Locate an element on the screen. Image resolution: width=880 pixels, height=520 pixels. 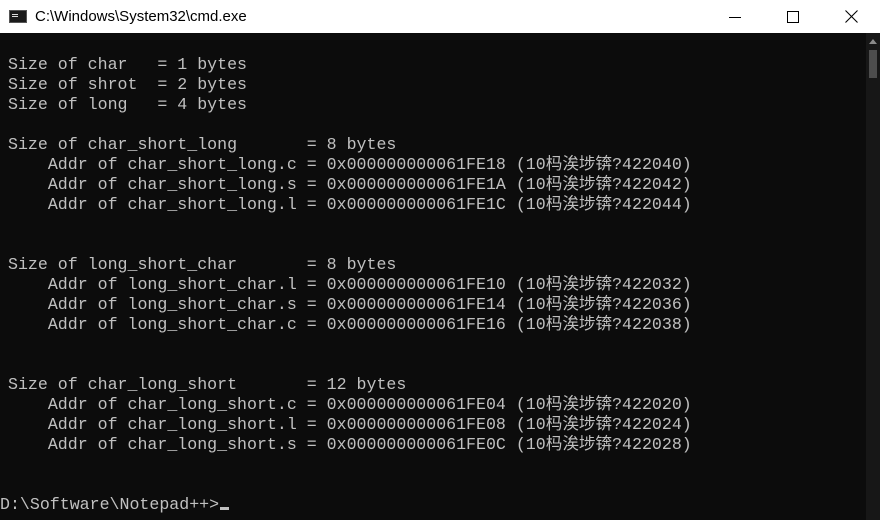
scroll-up-arrow-icon is located at coordinates (873, 41).